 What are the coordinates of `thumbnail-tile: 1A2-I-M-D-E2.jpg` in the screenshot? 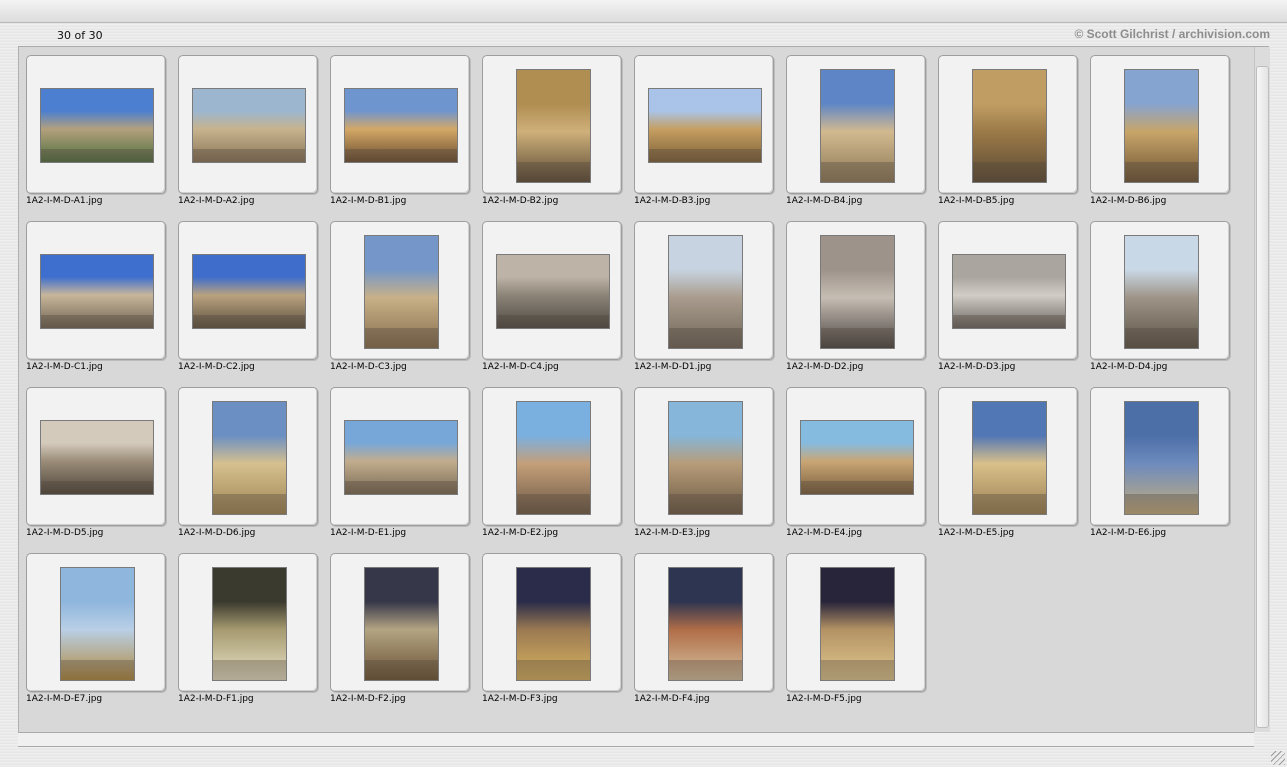 It's located at (558, 470).